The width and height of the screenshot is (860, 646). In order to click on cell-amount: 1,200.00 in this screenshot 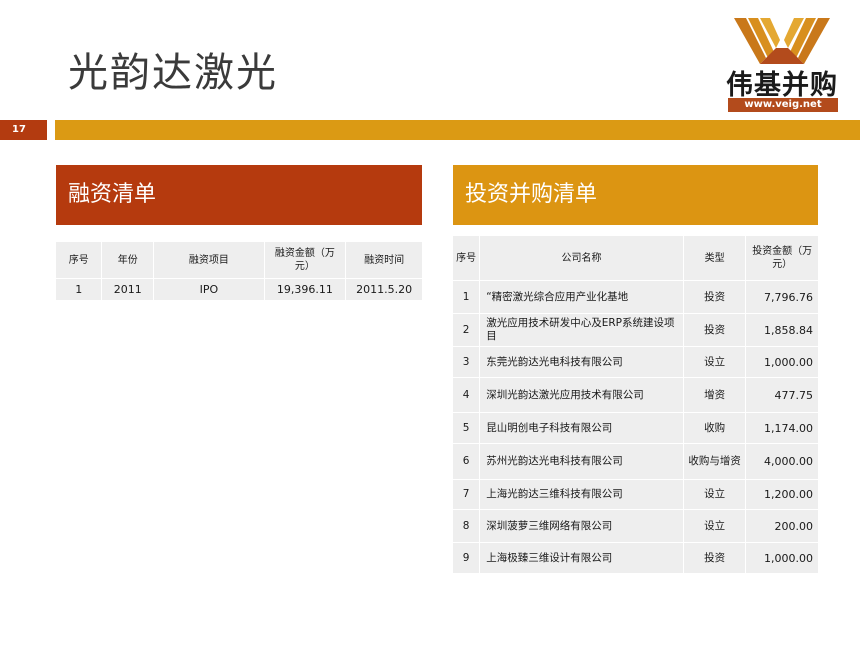, I will do `click(782, 494)`.